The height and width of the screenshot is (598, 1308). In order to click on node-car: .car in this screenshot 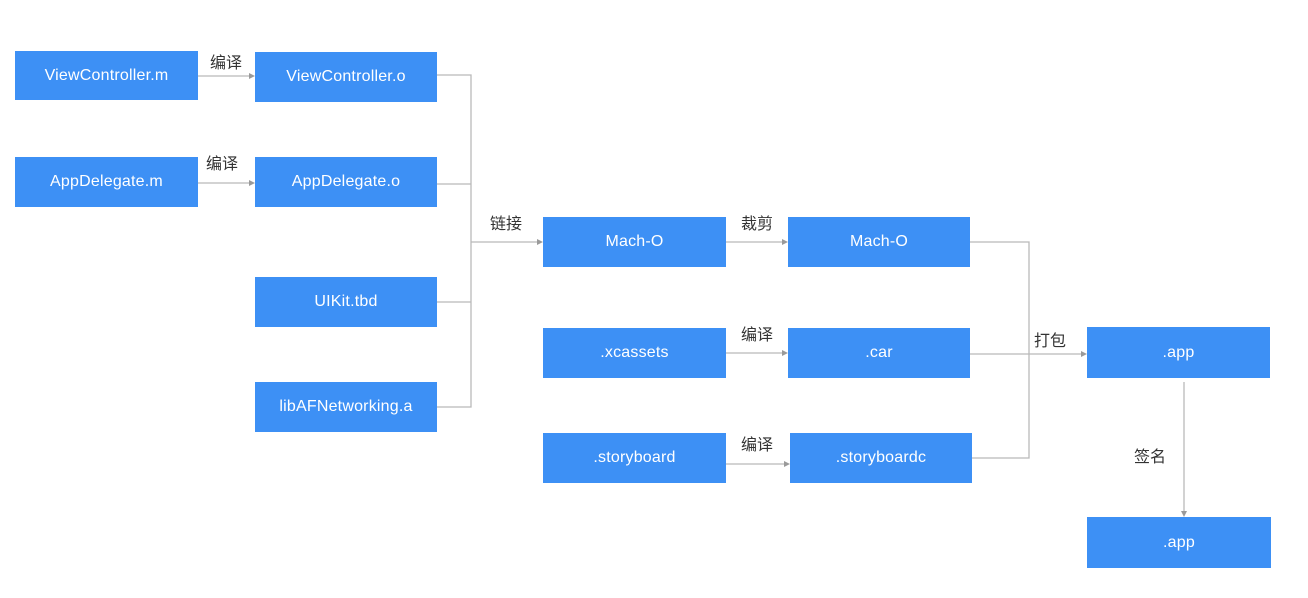, I will do `click(879, 353)`.